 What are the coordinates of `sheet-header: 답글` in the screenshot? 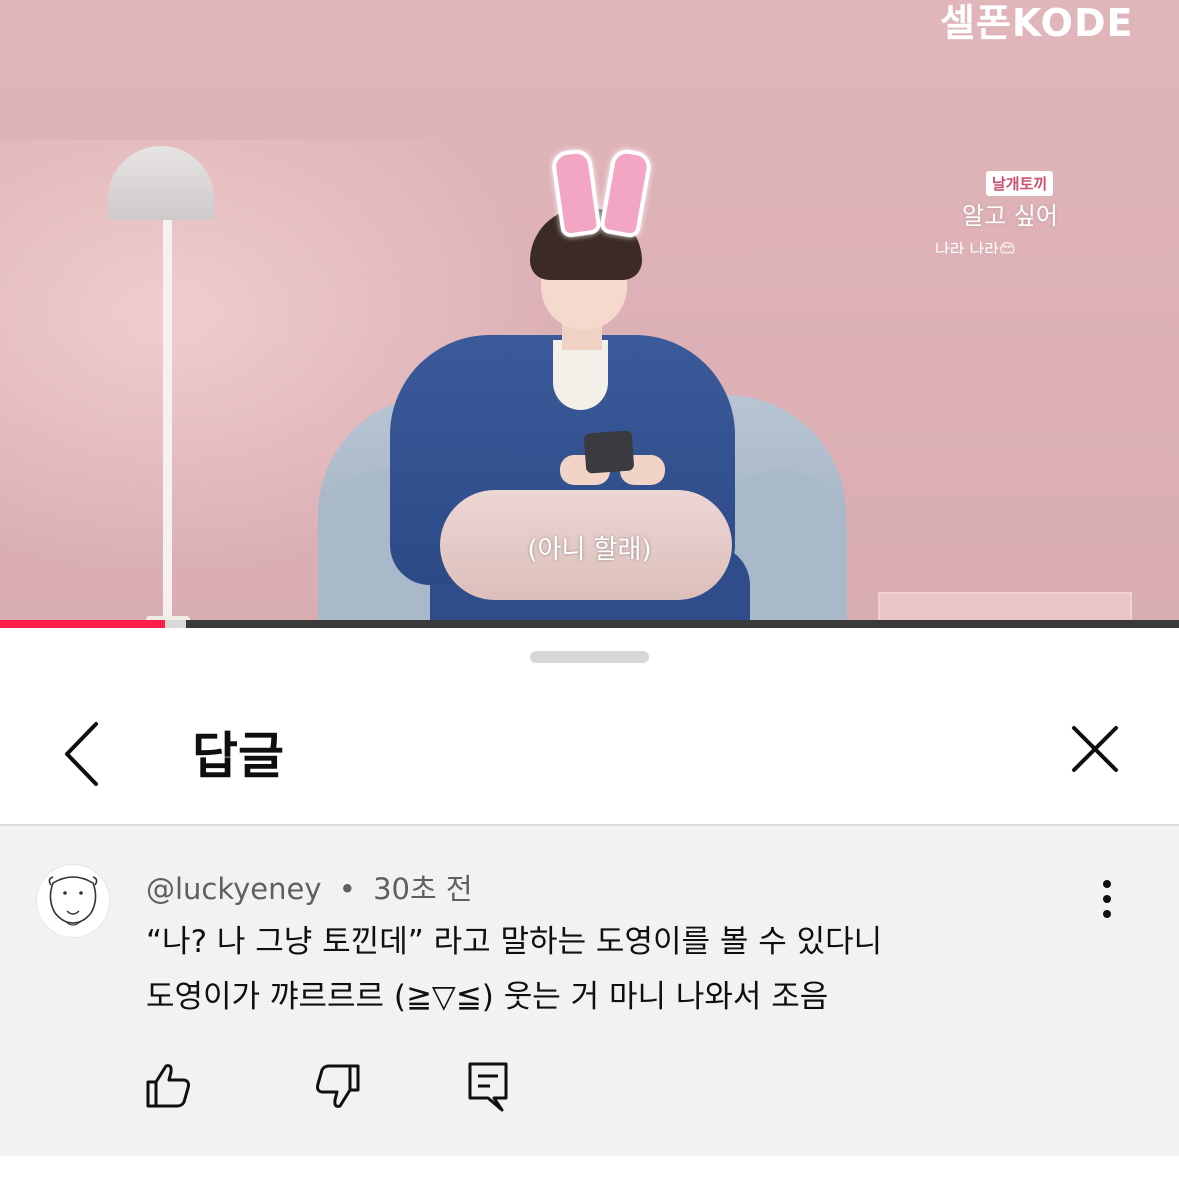 It's located at (589, 755).